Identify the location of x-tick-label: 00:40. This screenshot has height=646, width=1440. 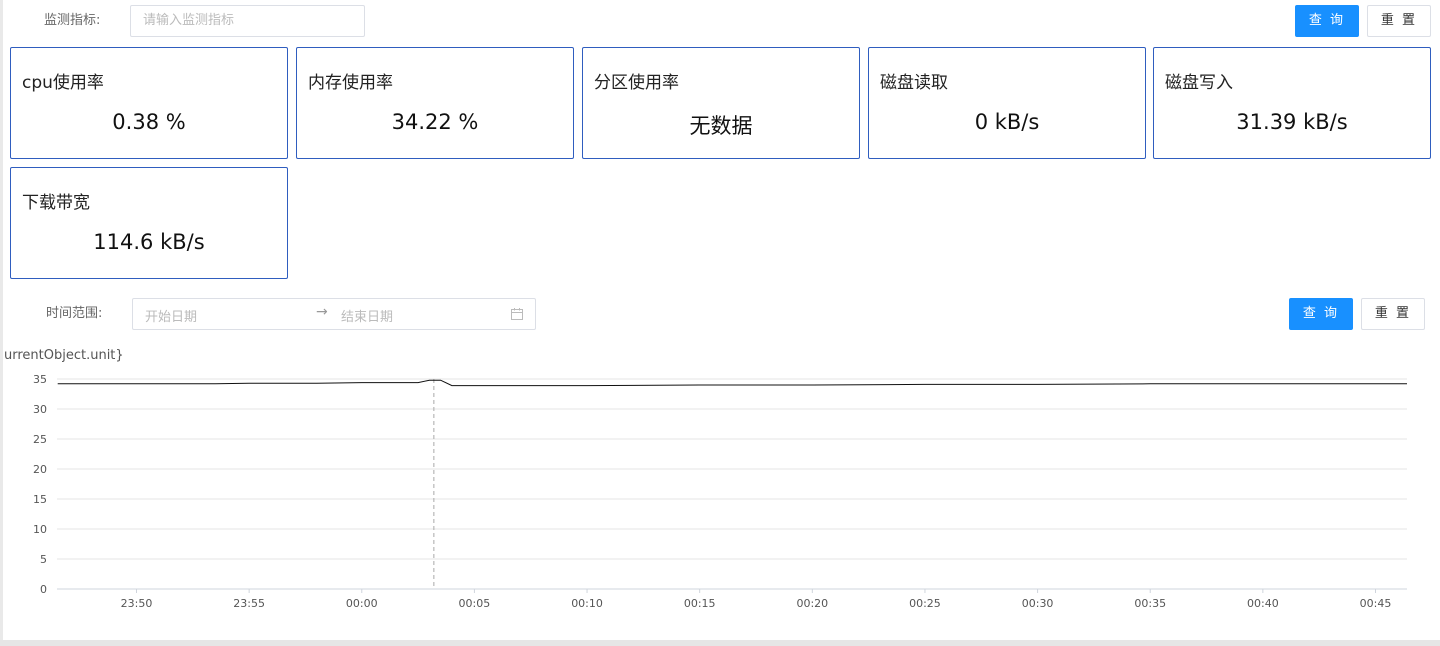
(1263, 603).